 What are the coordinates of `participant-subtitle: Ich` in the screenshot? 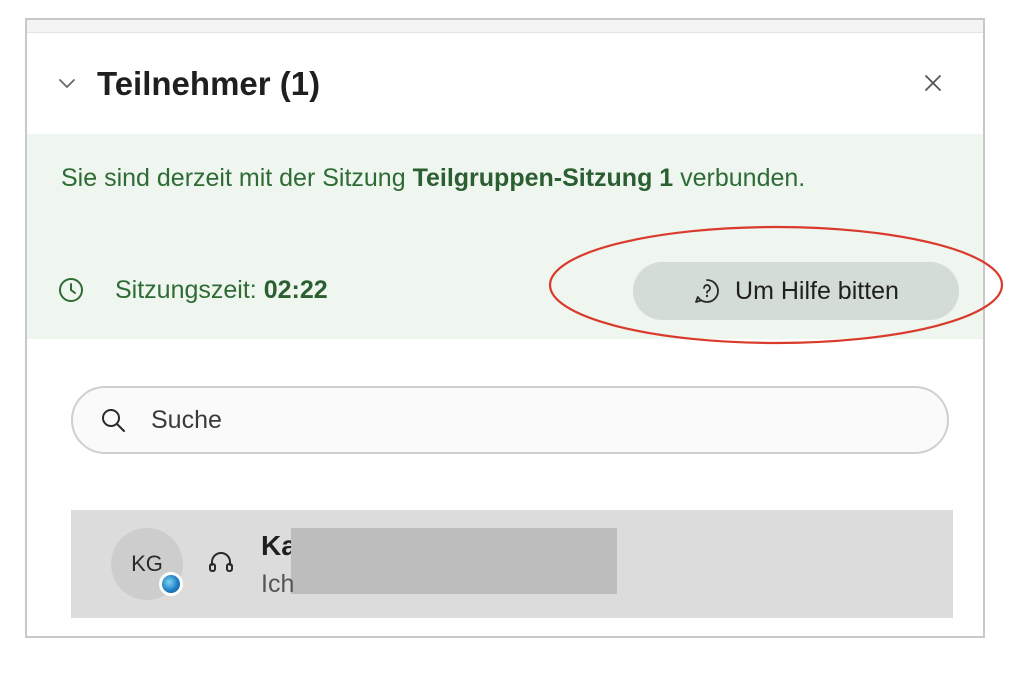 It's located at (278, 584).